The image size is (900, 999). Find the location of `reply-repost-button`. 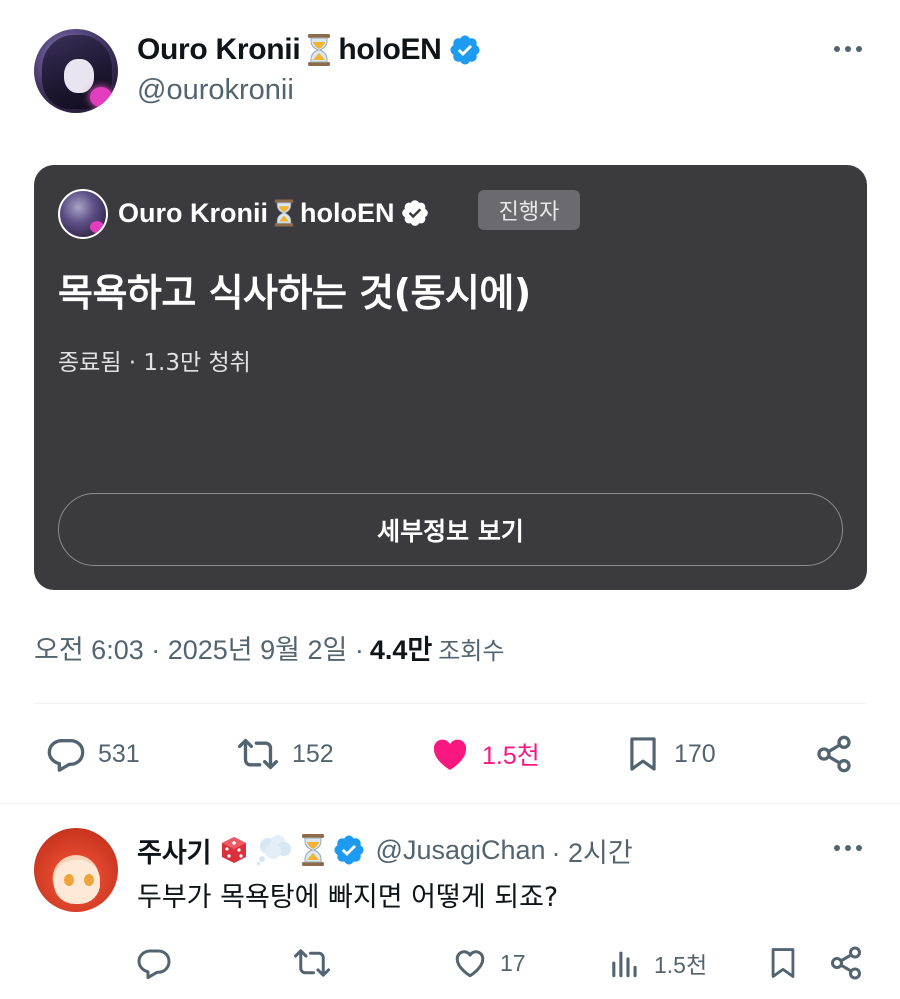

reply-repost-button is located at coordinates (318, 963).